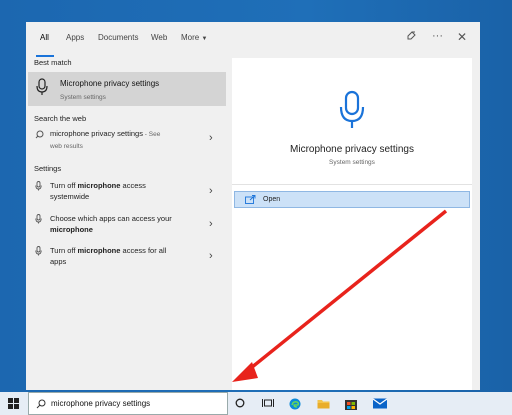 The width and height of the screenshot is (512, 415). Describe the element at coordinates (240, 403) in the screenshot. I see `cortana-icon` at that location.